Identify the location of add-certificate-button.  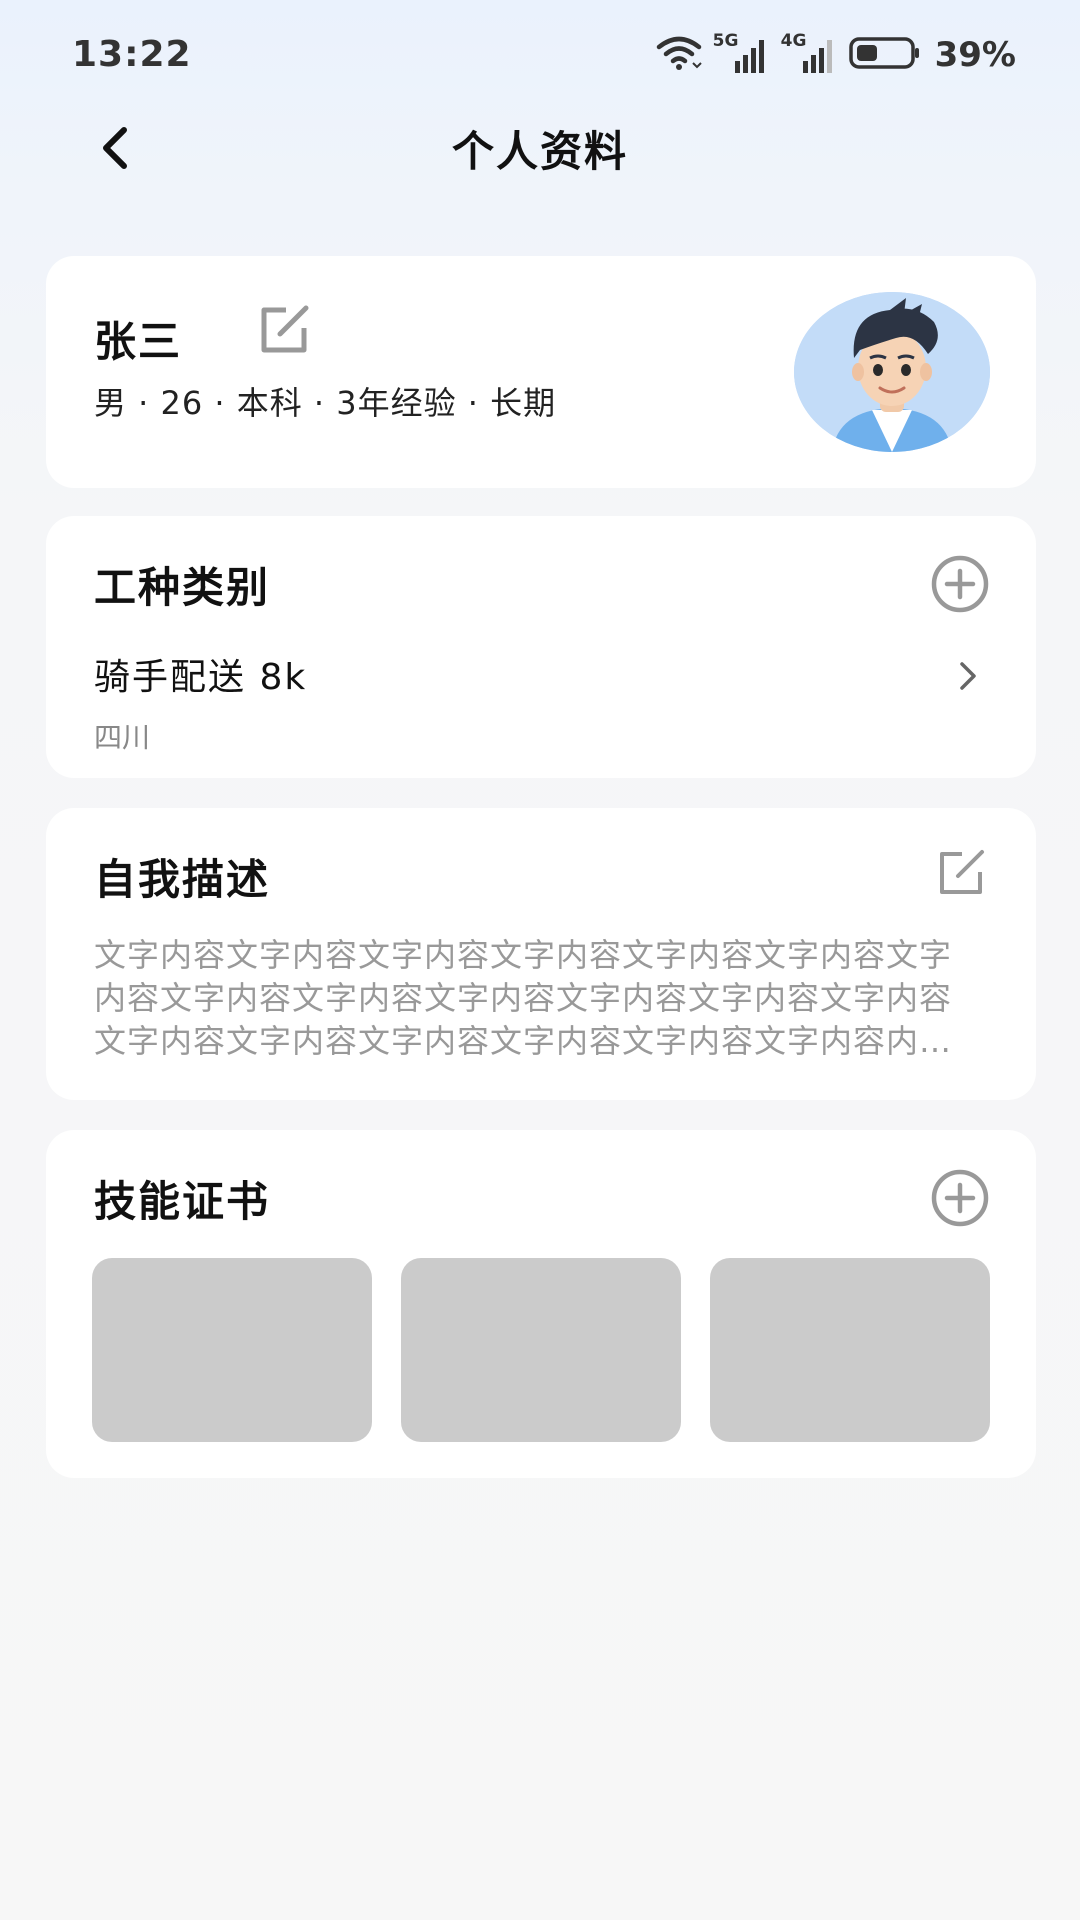
(960, 1198).